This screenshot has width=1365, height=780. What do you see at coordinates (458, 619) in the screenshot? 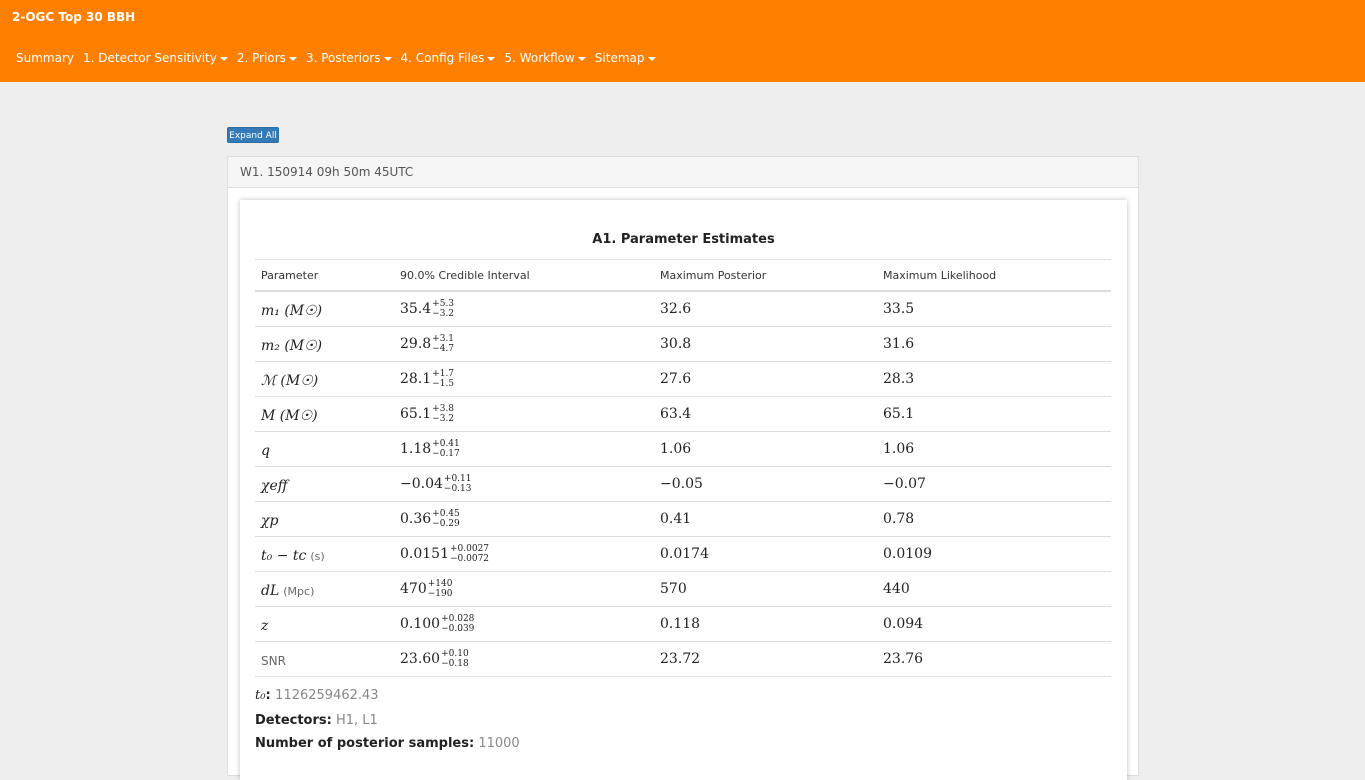
I see `upper-error: +0.028` at bounding box center [458, 619].